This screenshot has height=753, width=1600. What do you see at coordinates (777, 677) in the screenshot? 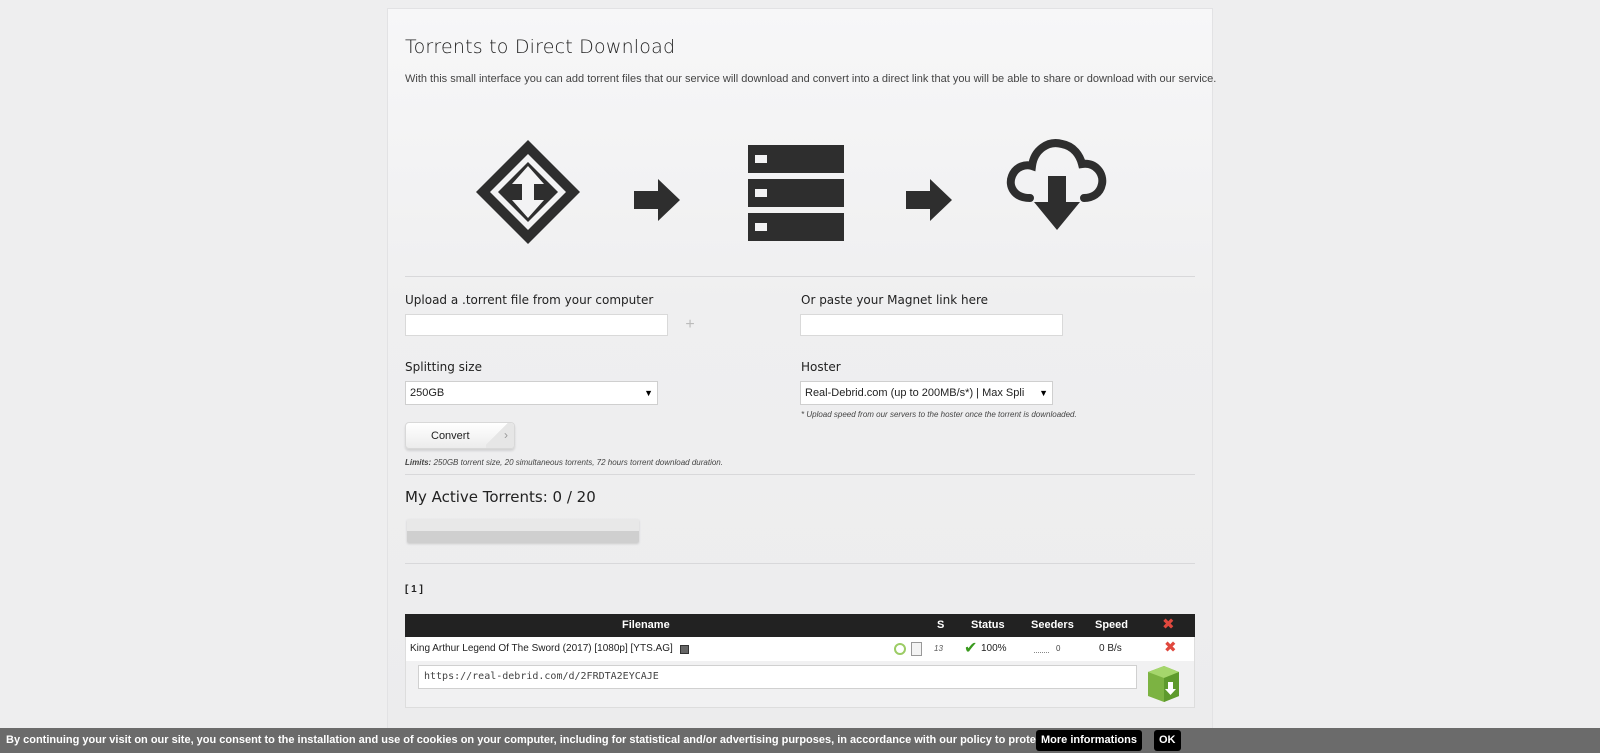
I see `download-link-field: https://real-debrid.com/d/2FRDTA2EYCAJE` at bounding box center [777, 677].